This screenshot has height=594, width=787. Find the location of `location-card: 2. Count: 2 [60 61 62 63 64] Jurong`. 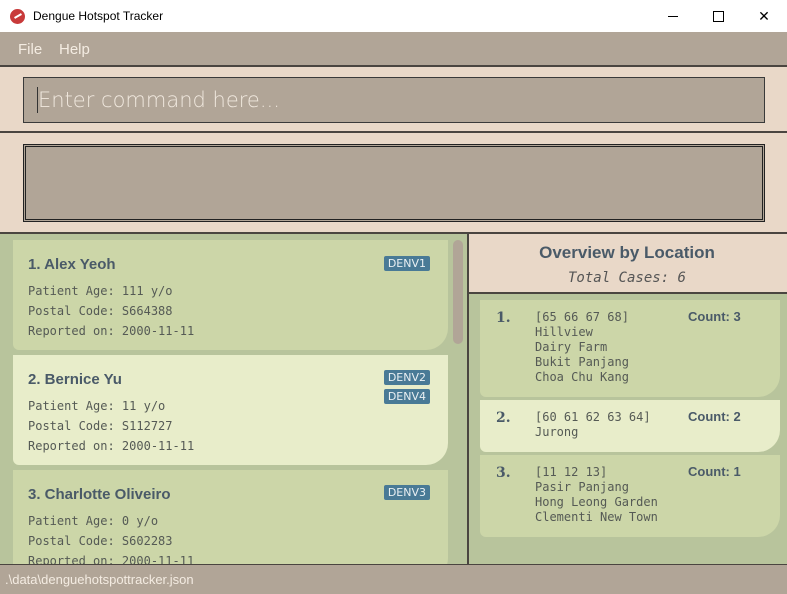

location-card: 2. Count: 2 [60 61 62 63 64] Jurong is located at coordinates (630, 426).